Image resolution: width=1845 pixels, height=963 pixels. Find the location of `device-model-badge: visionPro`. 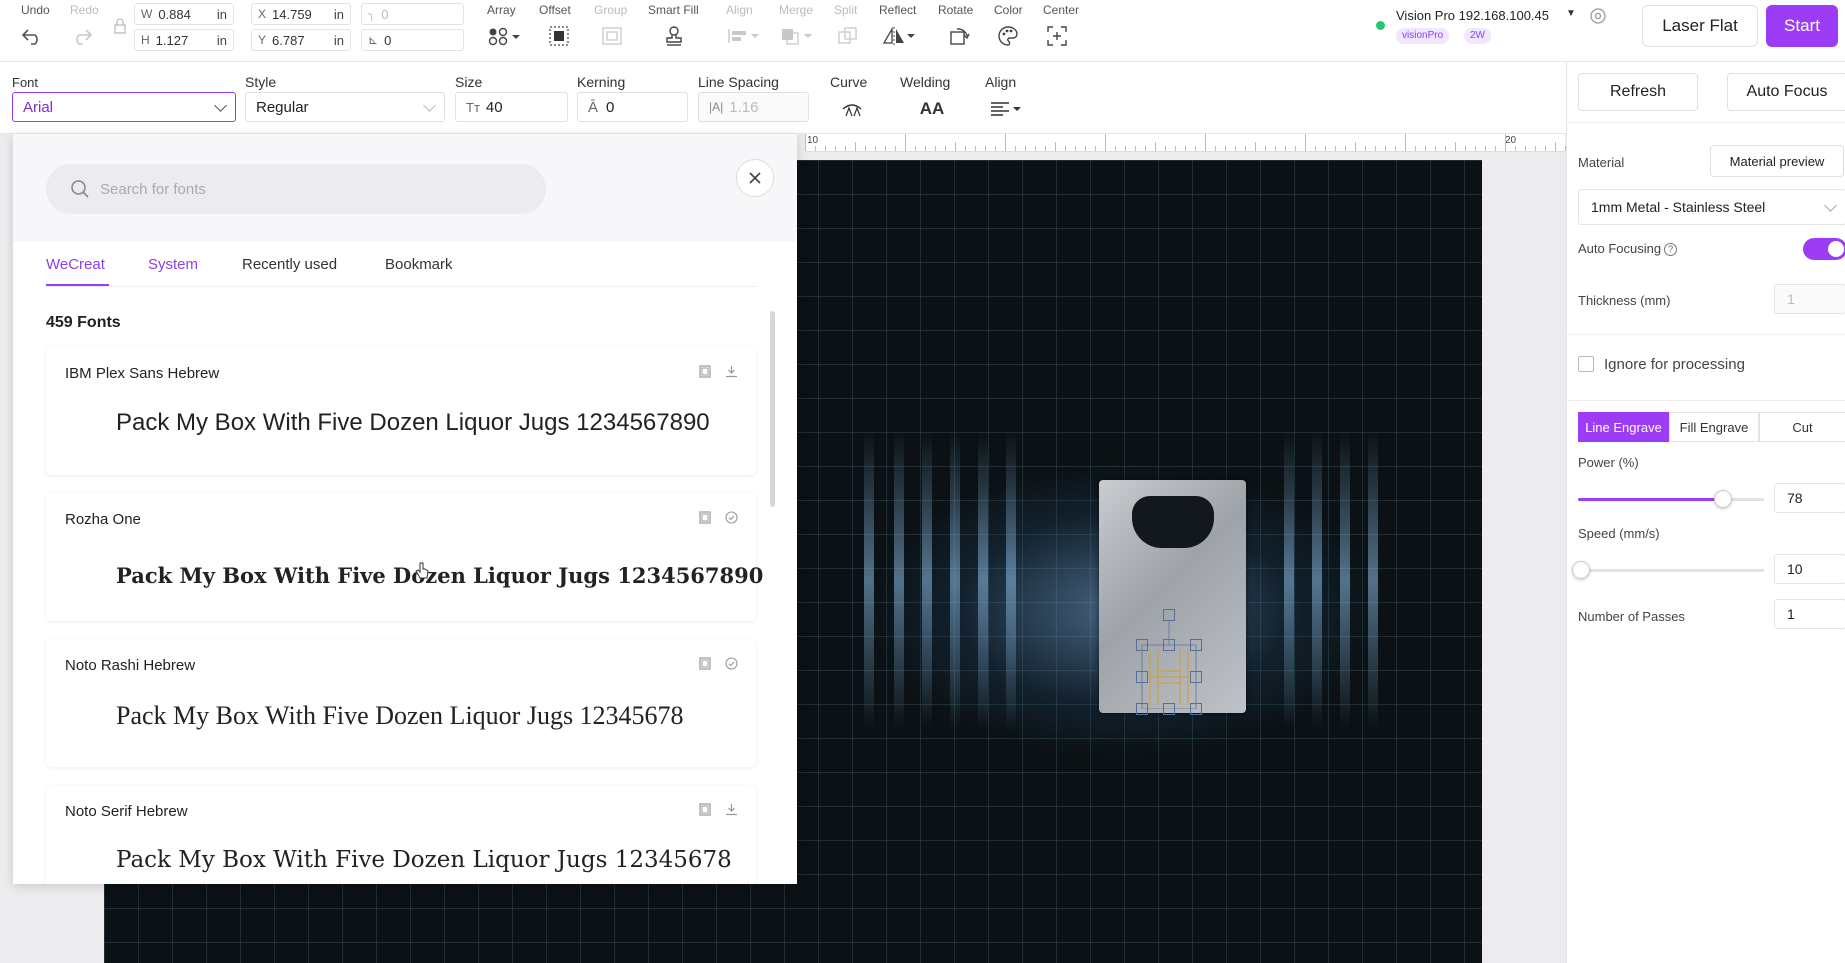

device-model-badge: visionPro is located at coordinates (1423, 36).